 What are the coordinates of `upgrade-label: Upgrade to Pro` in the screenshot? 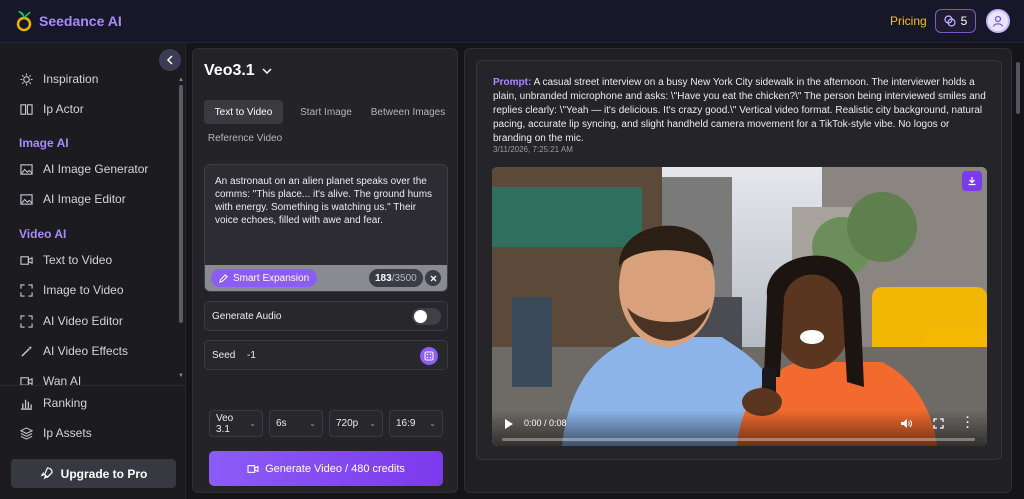 It's located at (104, 473).